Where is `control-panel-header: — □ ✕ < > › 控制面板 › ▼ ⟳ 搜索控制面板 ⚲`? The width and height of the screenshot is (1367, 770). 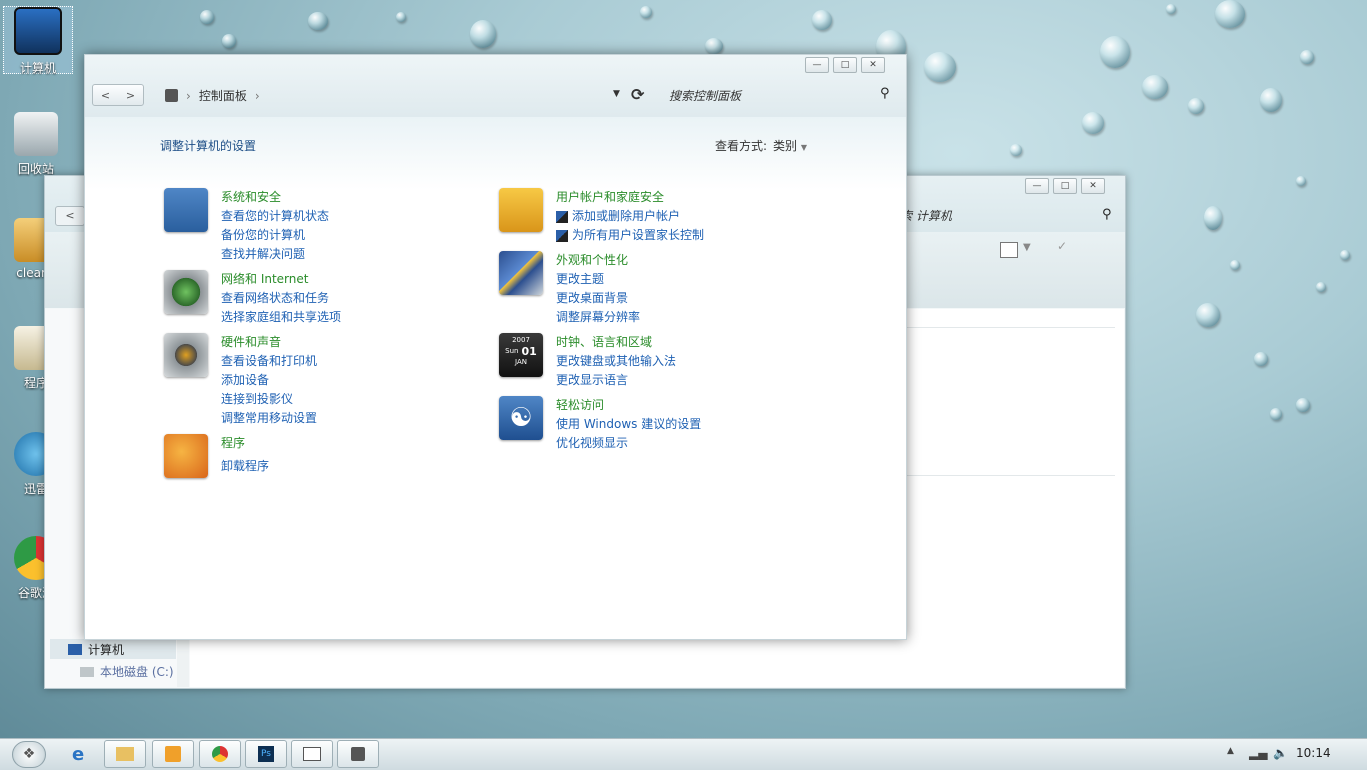
control-panel-header: — □ ✕ < > › 控制面板 › ▼ ⟳ 搜索控制面板 ⚲ is located at coordinates (495, 86).